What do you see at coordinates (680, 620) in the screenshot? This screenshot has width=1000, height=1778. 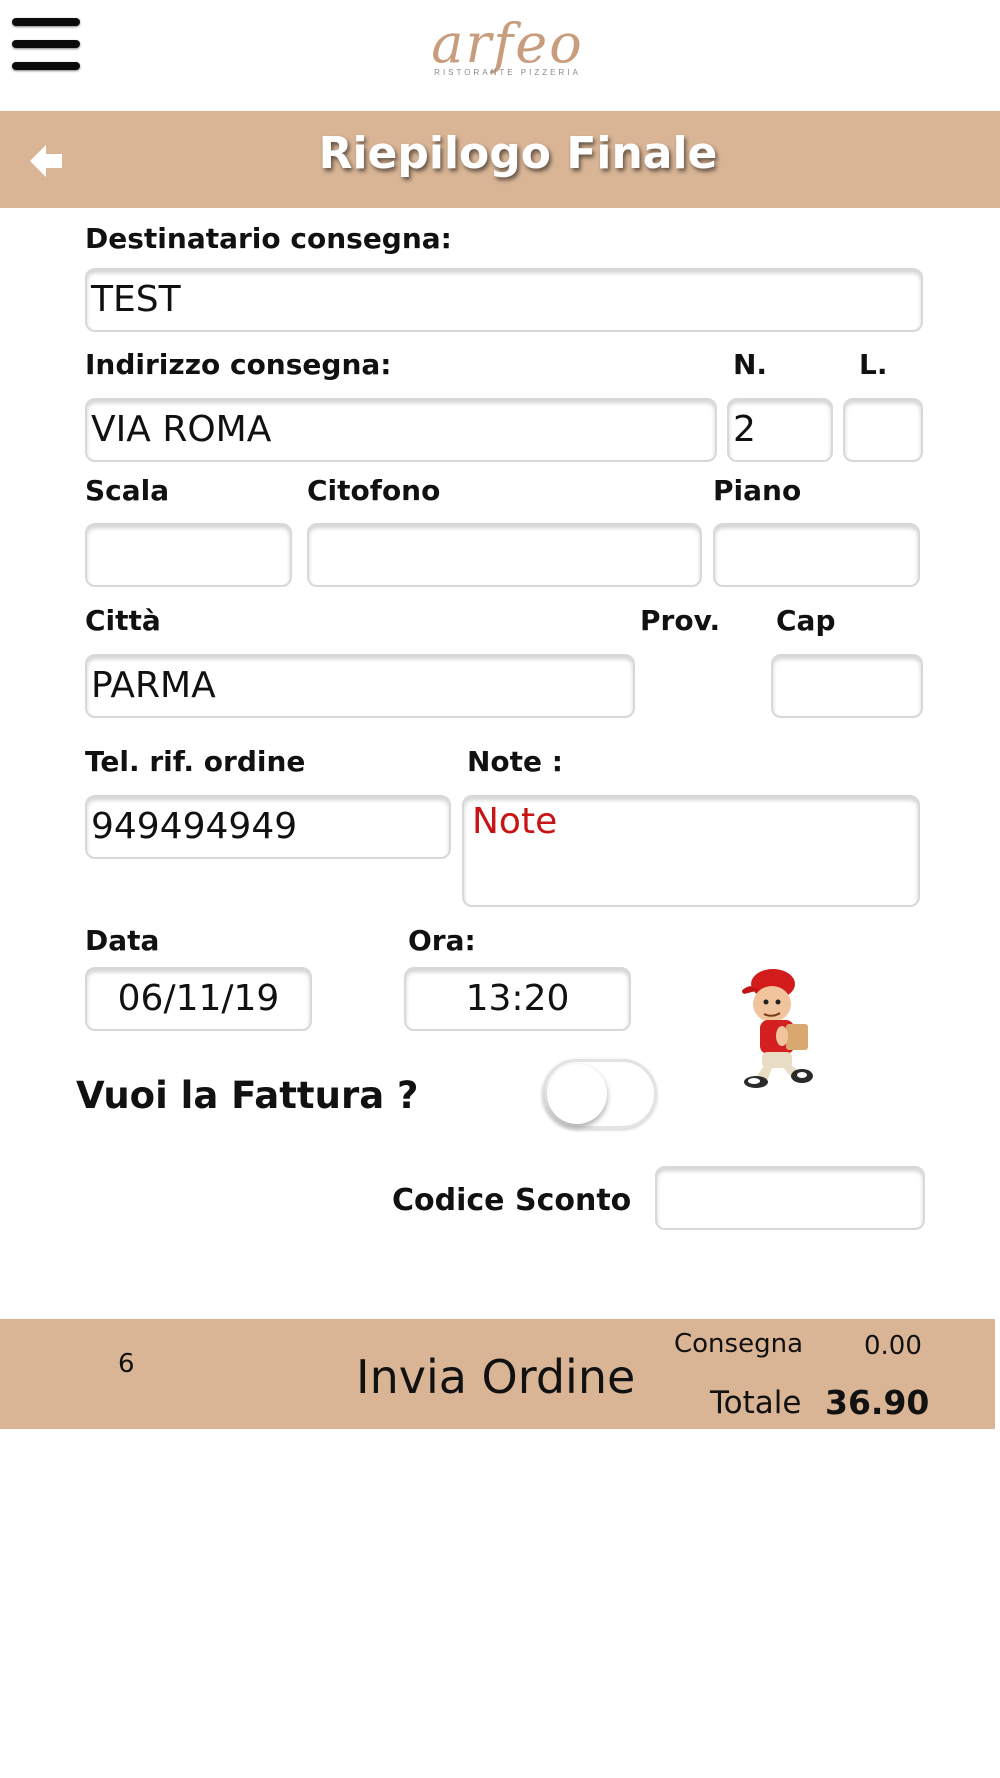 I see `province-label: Prov.` at bounding box center [680, 620].